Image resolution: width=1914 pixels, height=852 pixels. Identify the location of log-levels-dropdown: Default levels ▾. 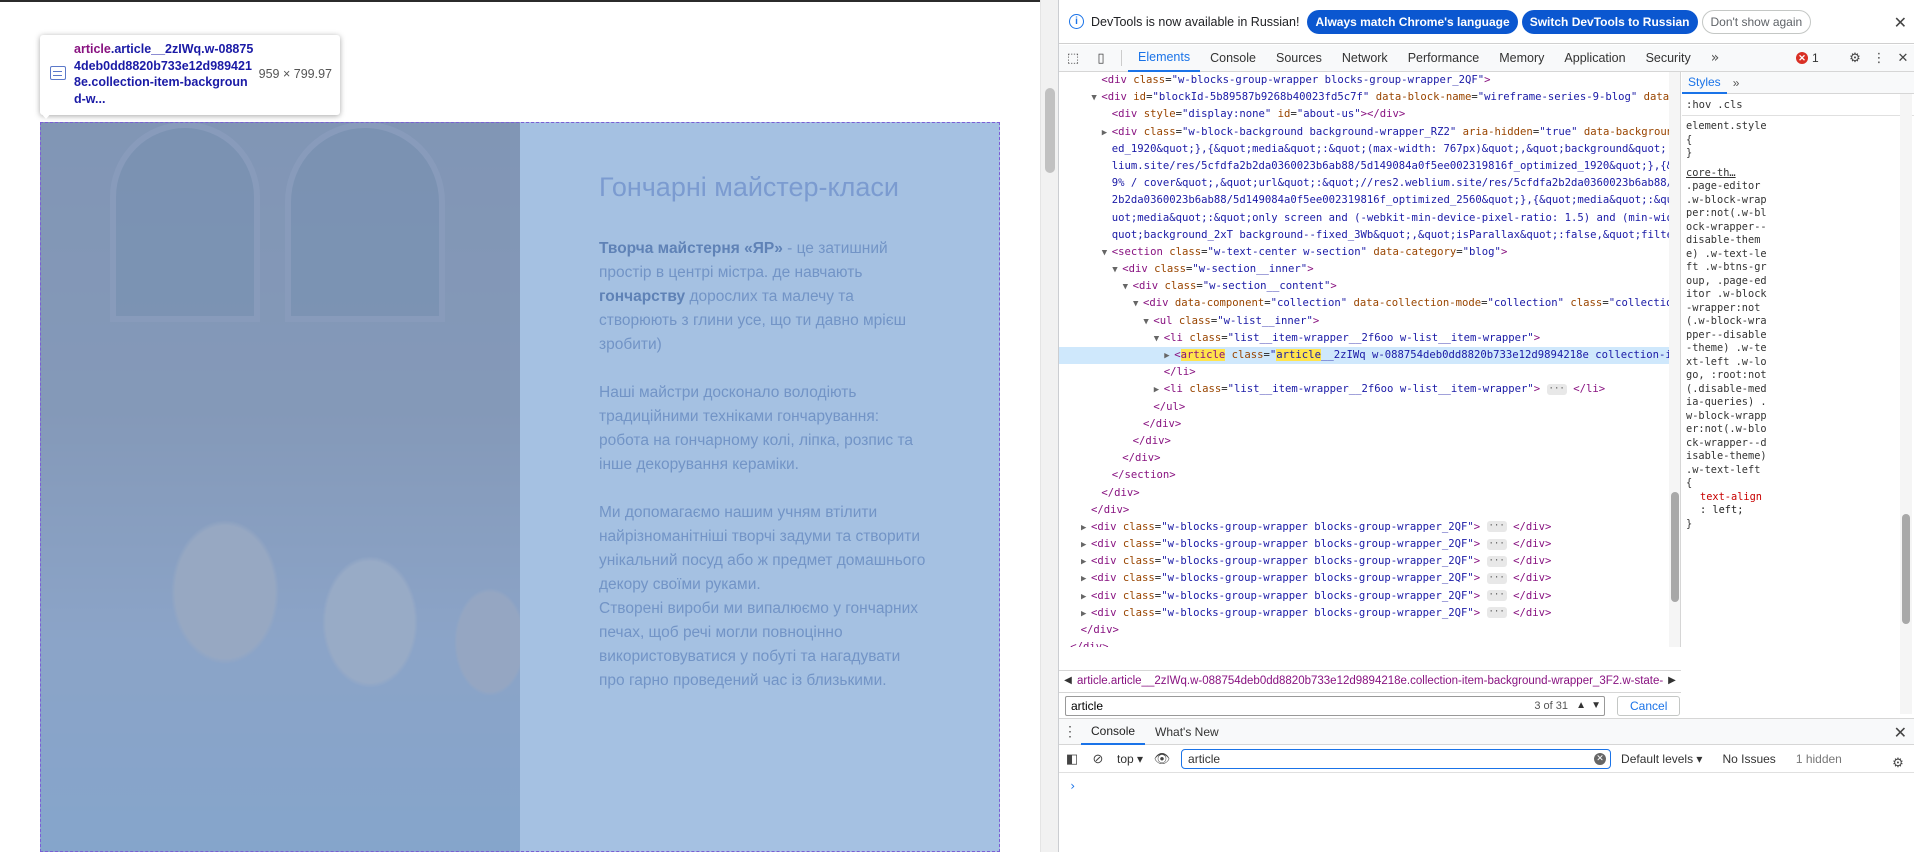
(1661, 759).